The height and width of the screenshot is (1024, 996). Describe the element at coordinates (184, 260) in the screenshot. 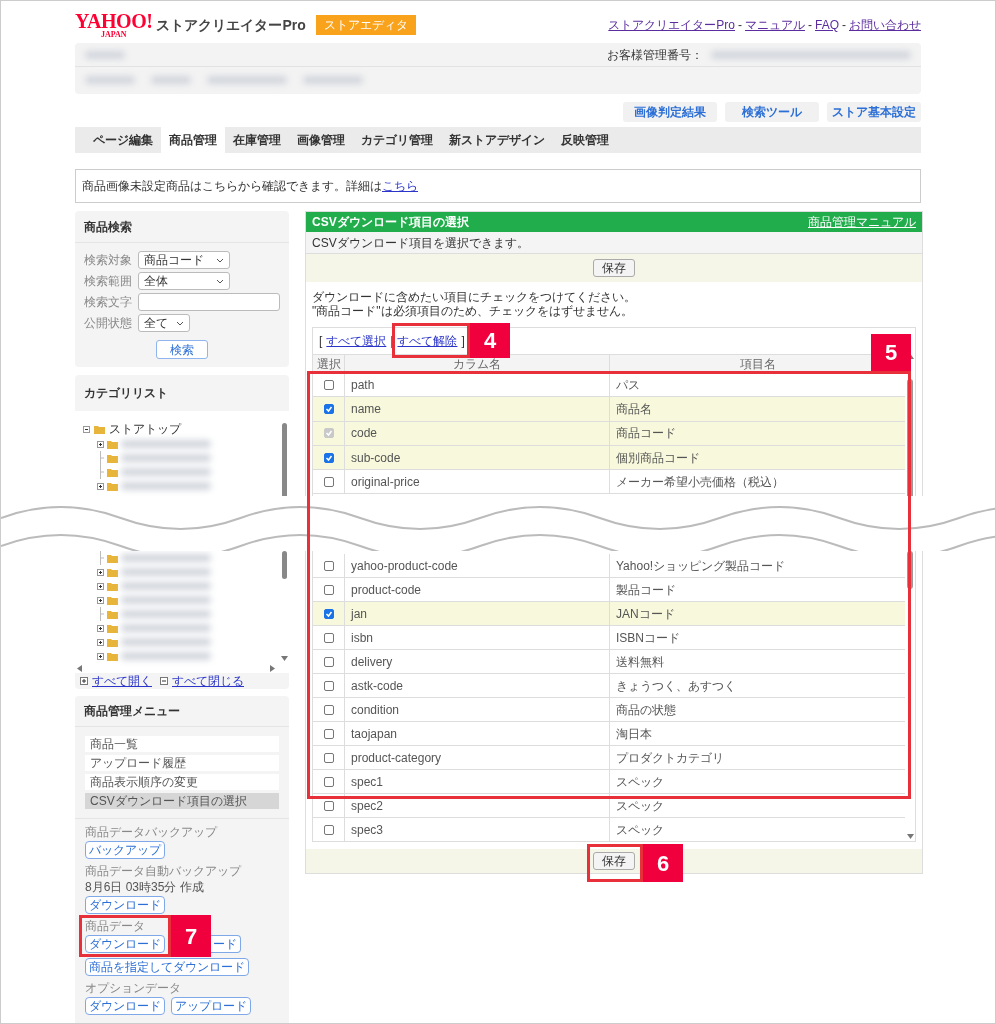

I see `select-field: 商品コード` at that location.